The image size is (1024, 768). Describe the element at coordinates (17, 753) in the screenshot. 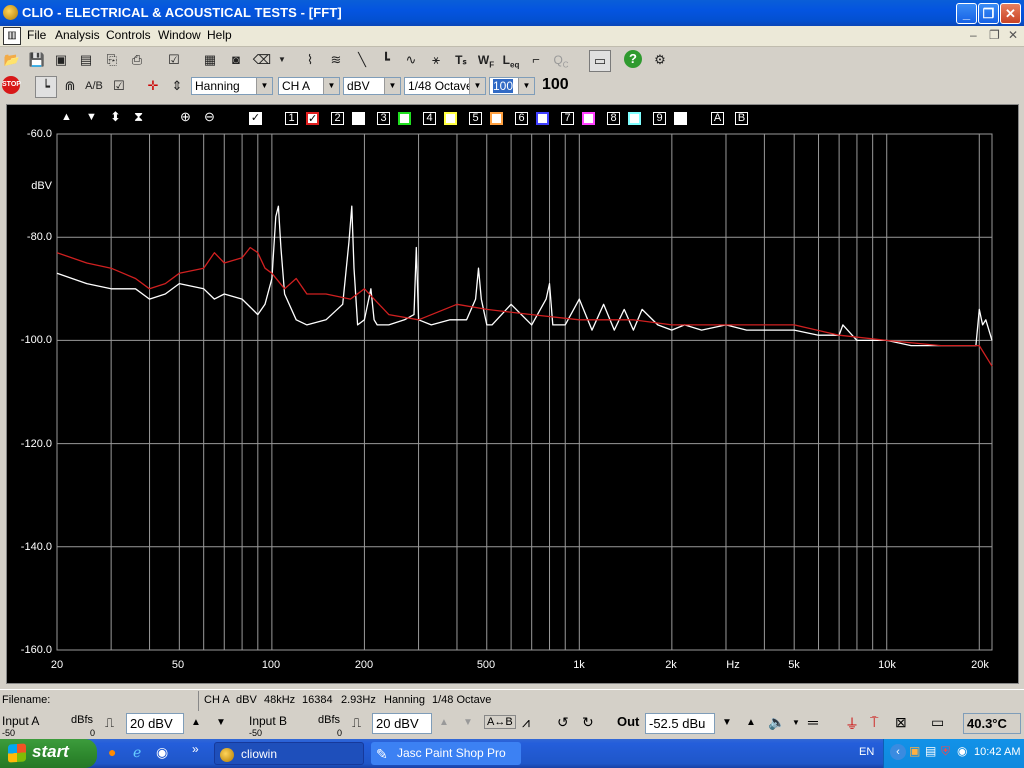

I see `windows-logo-icon` at that location.